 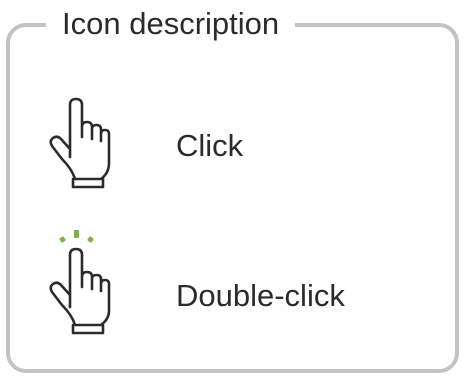 What do you see at coordinates (84, 283) in the screenshot?
I see `hand-double-click-icon` at bounding box center [84, 283].